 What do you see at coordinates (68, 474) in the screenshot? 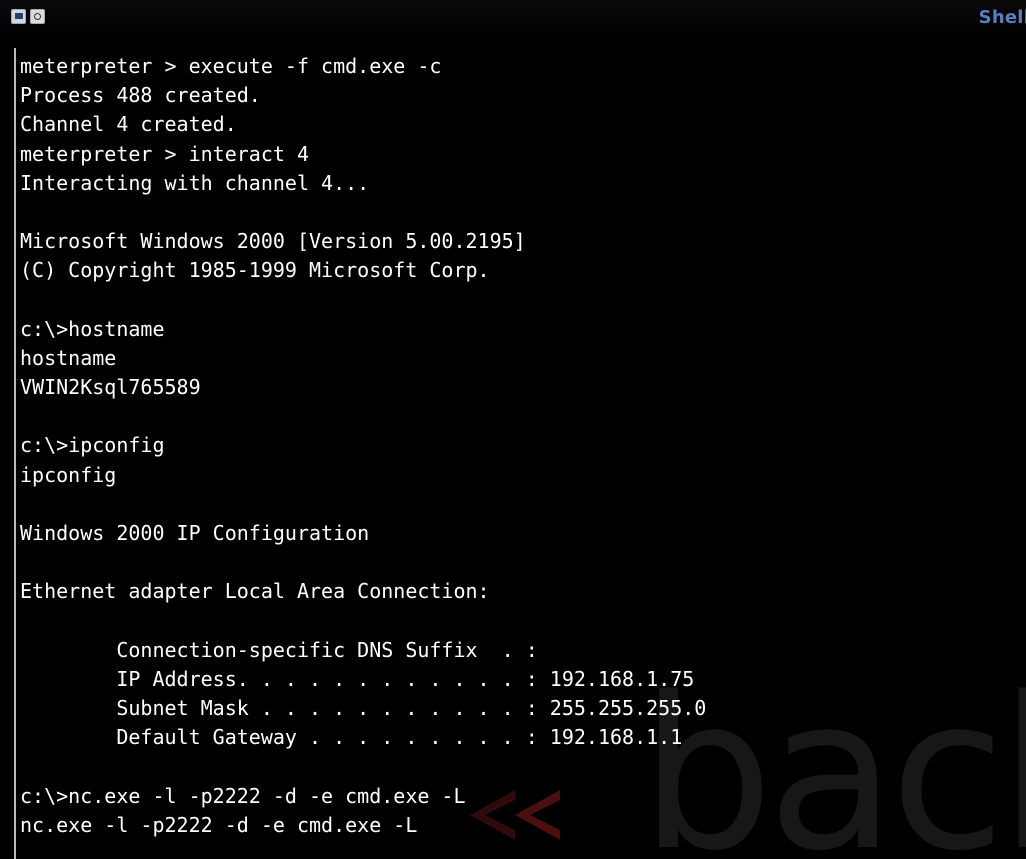
I see `terminal-line: ipconfig` at bounding box center [68, 474].